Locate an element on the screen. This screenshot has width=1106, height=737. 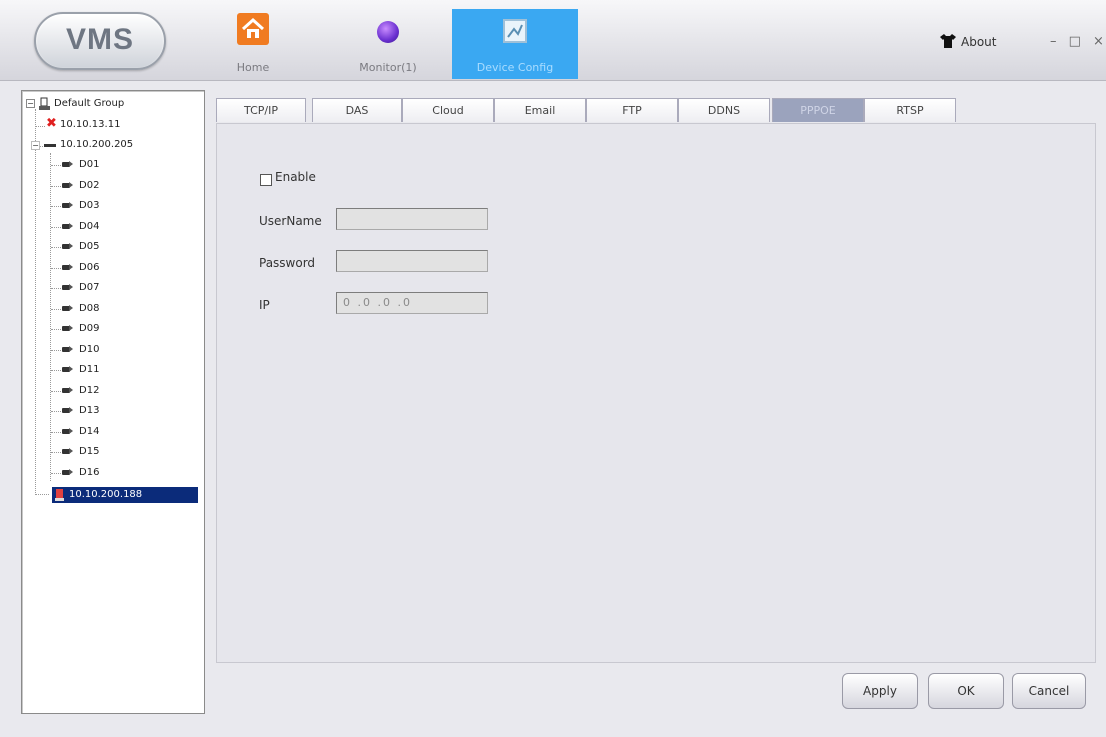
channel-label: D03 is located at coordinates (89, 205).